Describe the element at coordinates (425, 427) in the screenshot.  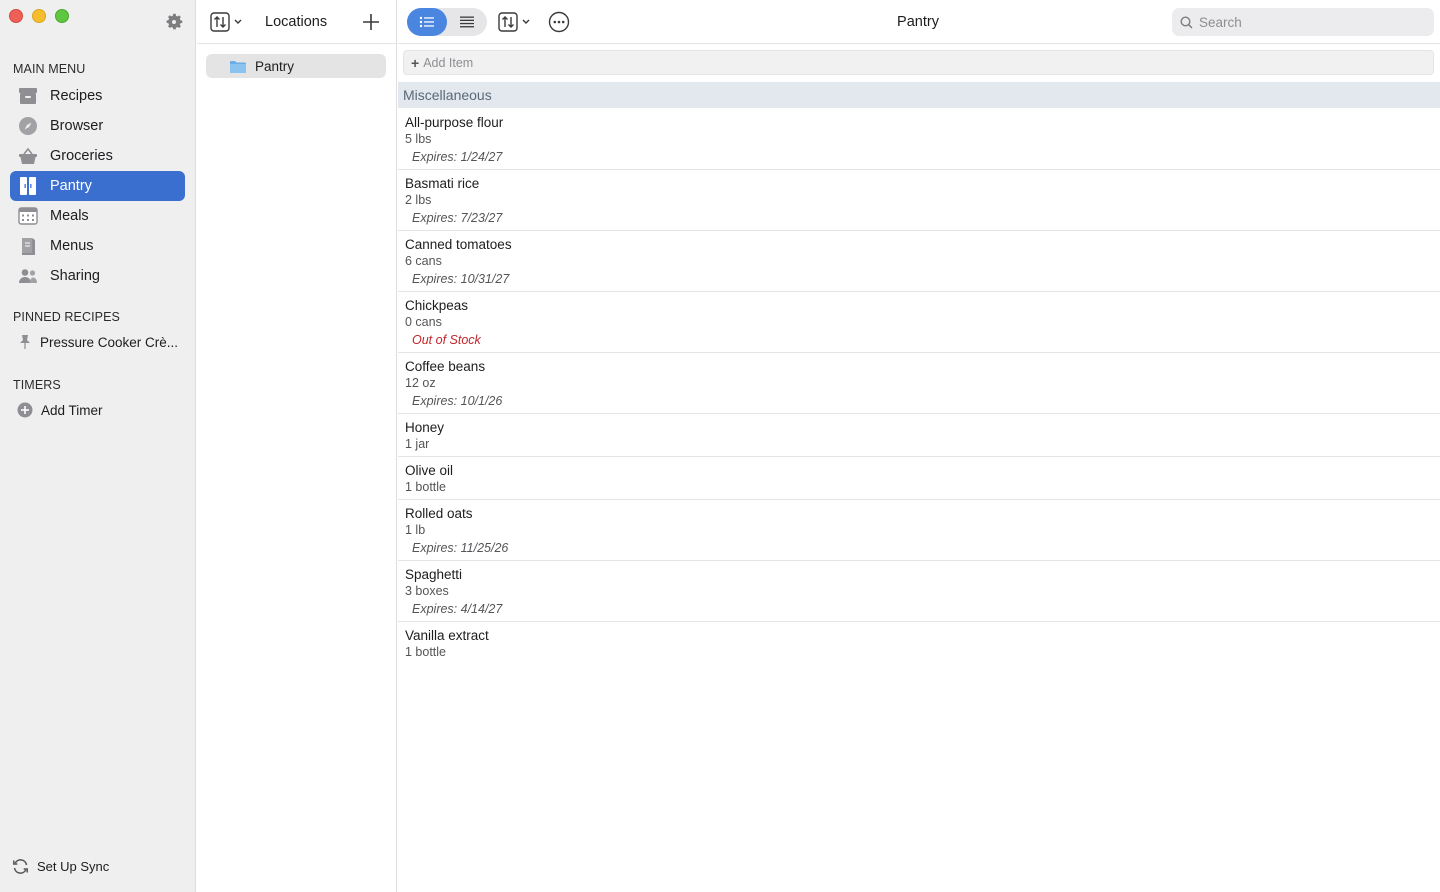
I see `item-name: Honey` at that location.